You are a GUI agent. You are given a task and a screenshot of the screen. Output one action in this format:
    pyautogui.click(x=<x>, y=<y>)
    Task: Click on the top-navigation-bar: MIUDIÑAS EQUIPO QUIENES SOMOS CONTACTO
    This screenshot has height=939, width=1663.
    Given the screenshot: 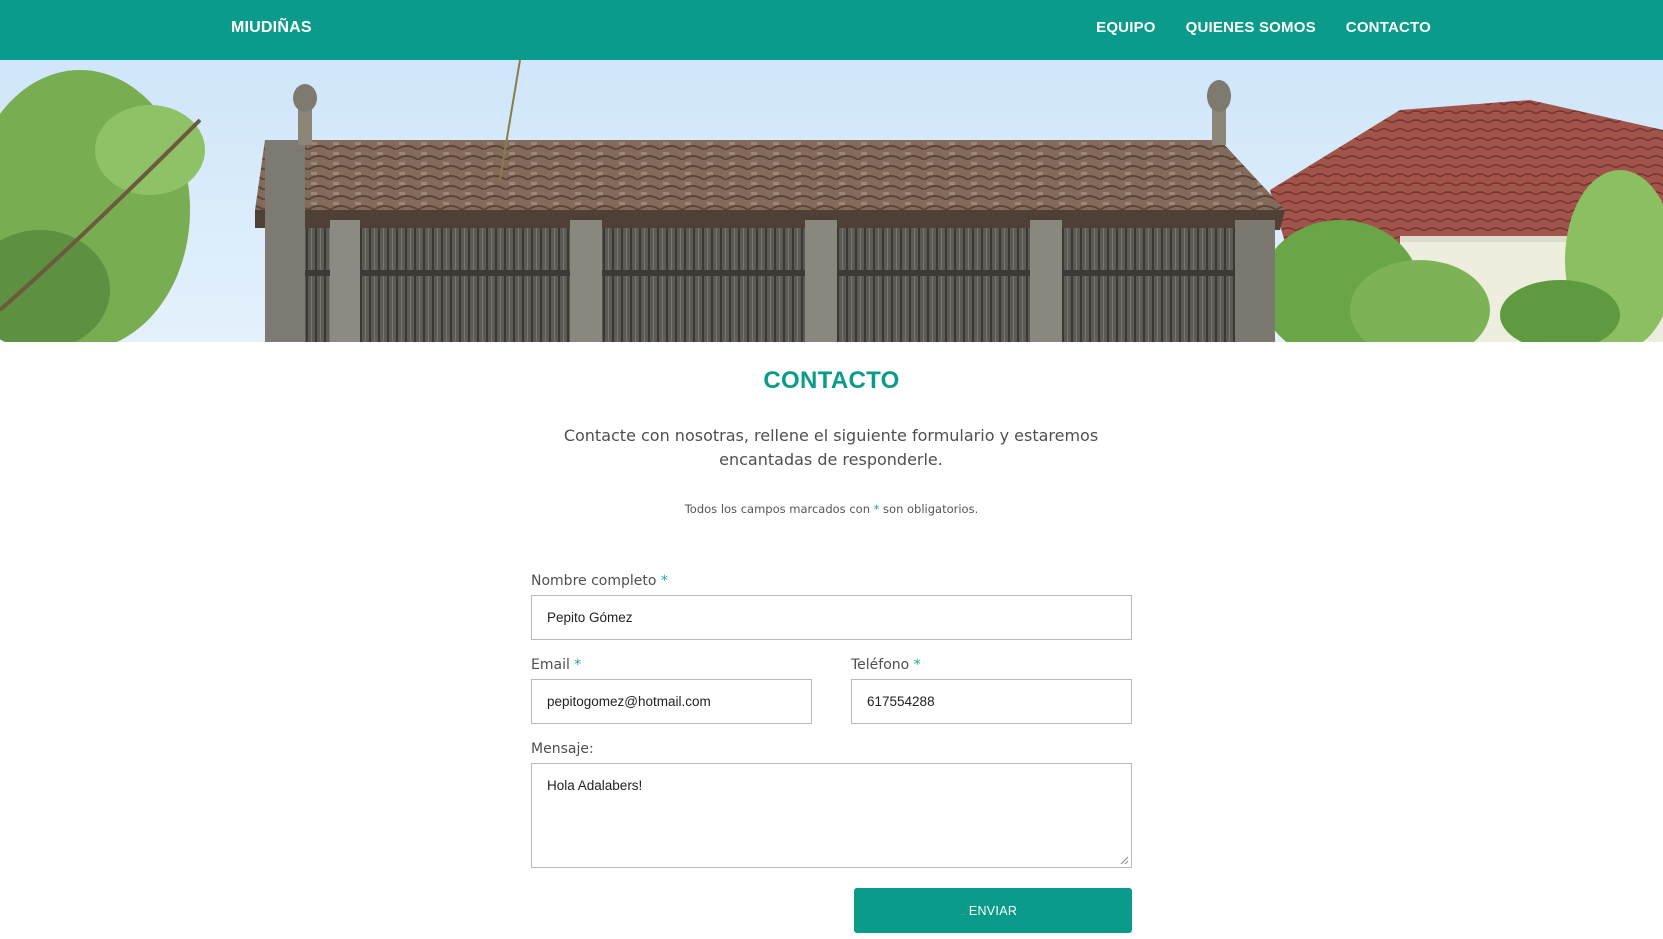 What is the action you would take?
    pyautogui.click(x=831, y=30)
    